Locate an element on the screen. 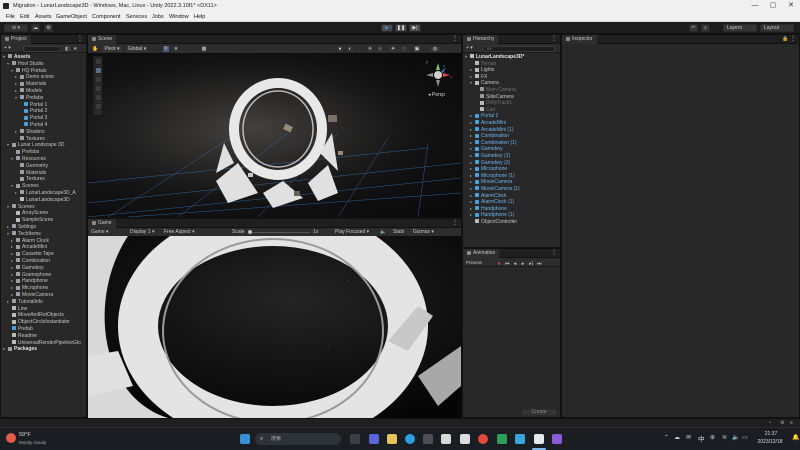  last-key-icon: ⏭ is located at coordinates (539, 263).